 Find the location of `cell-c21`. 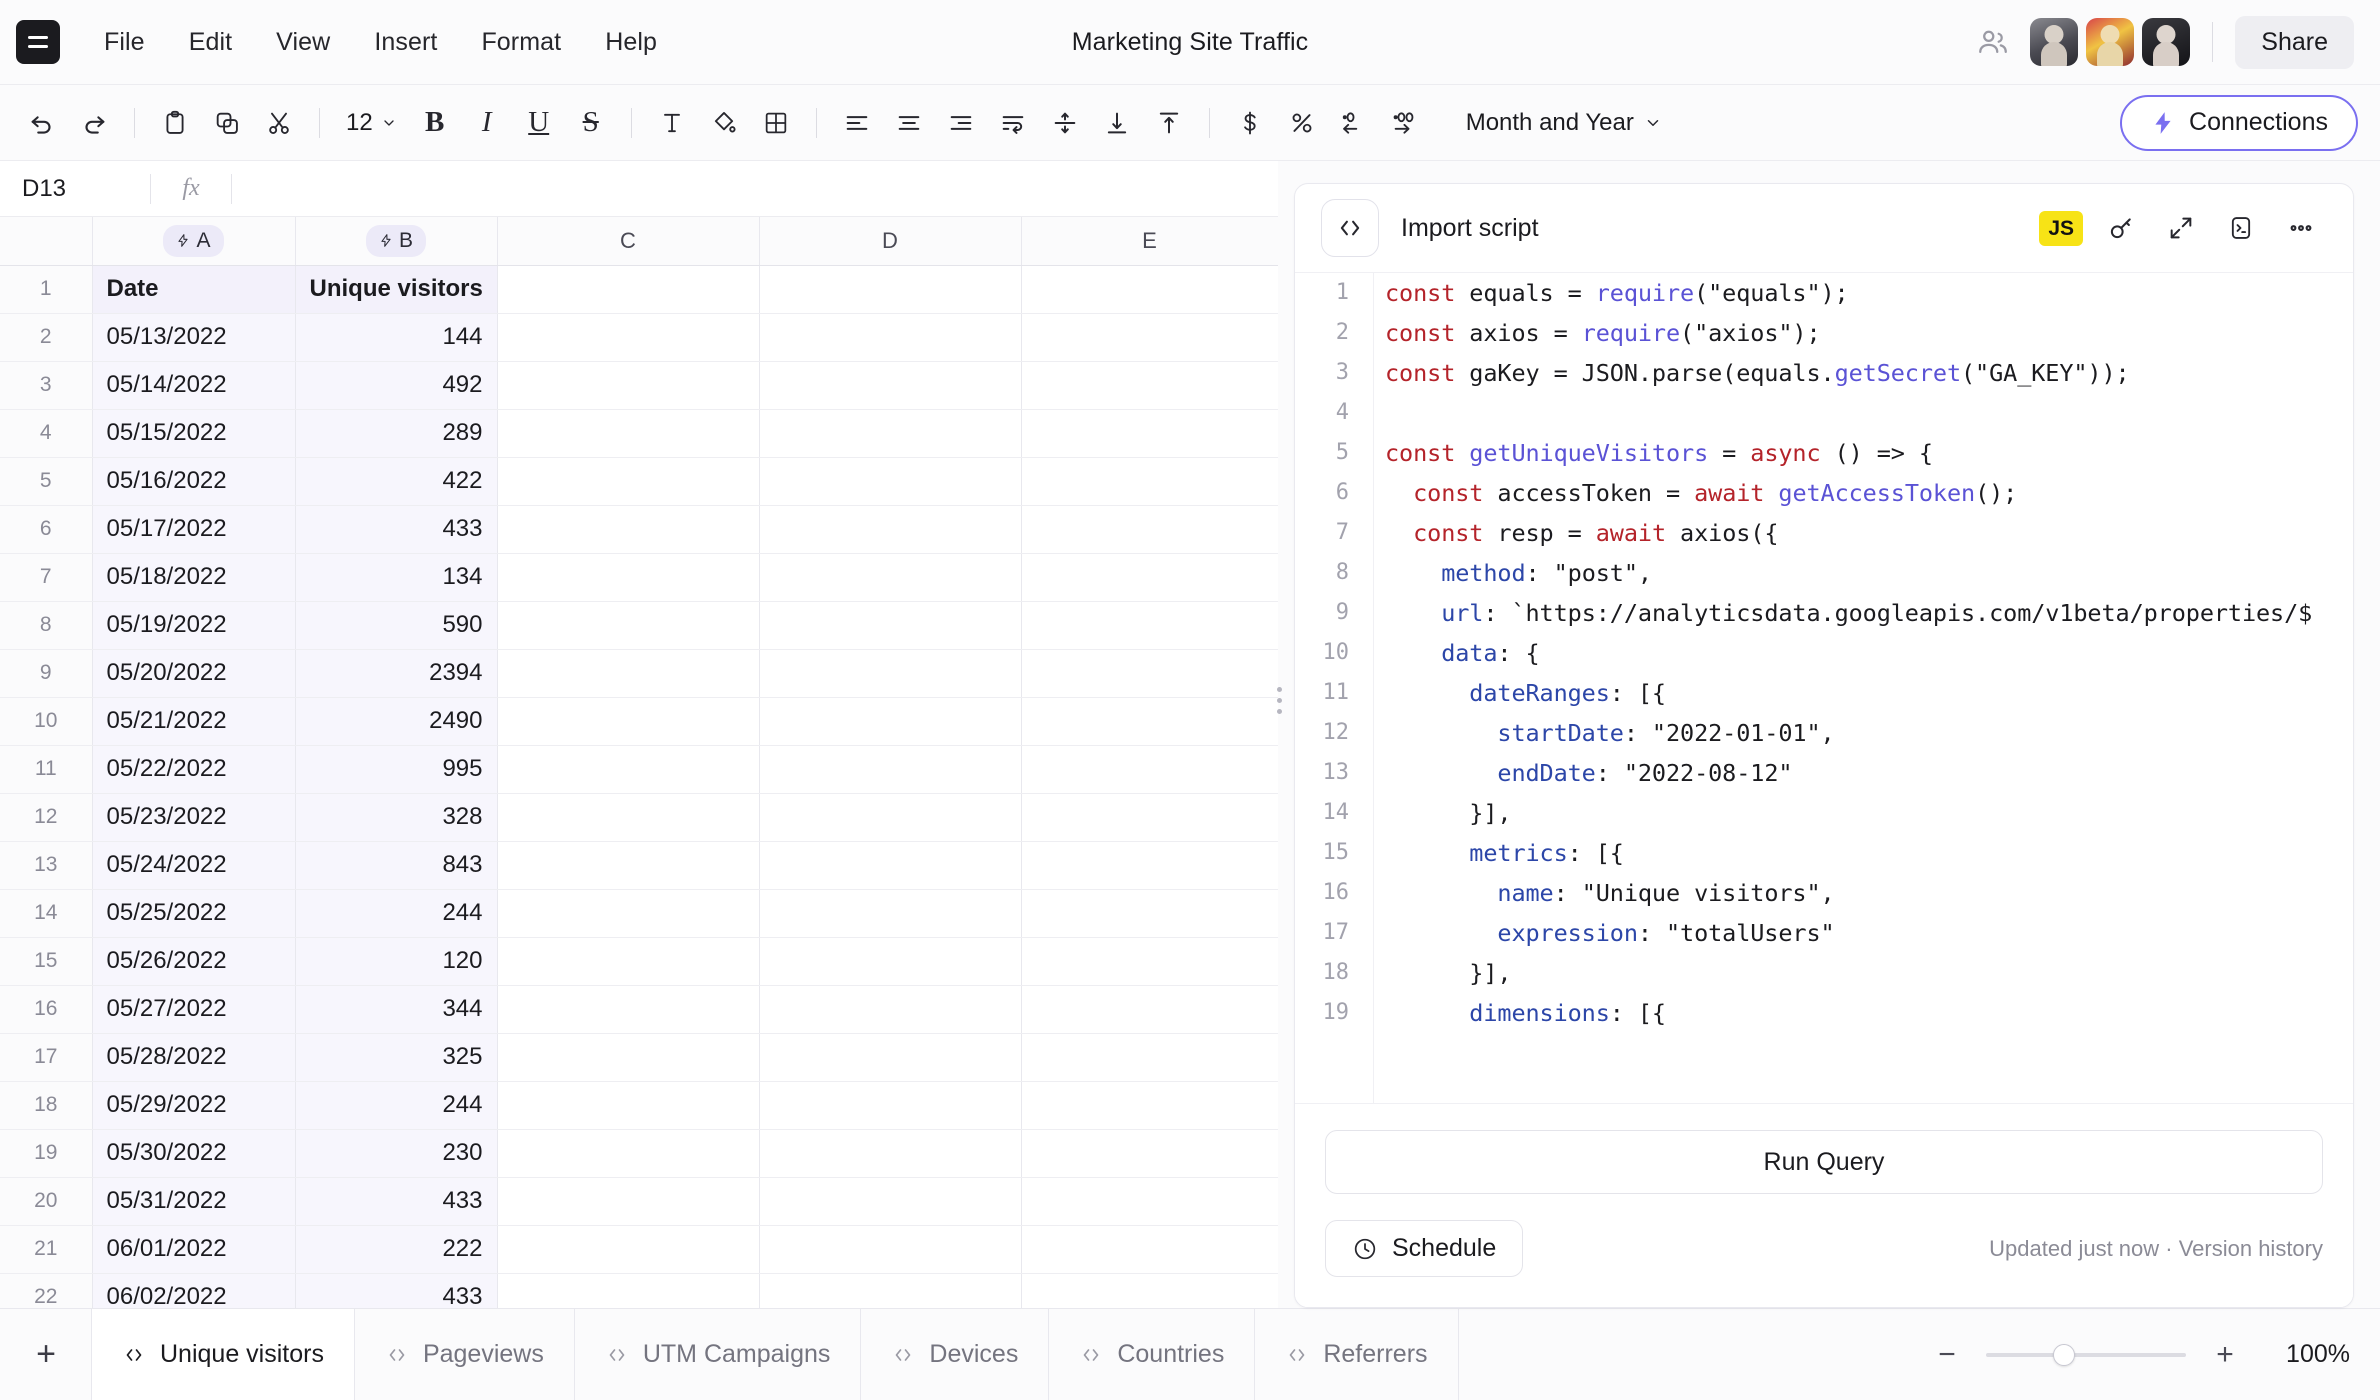

cell-c21 is located at coordinates (628, 1249).